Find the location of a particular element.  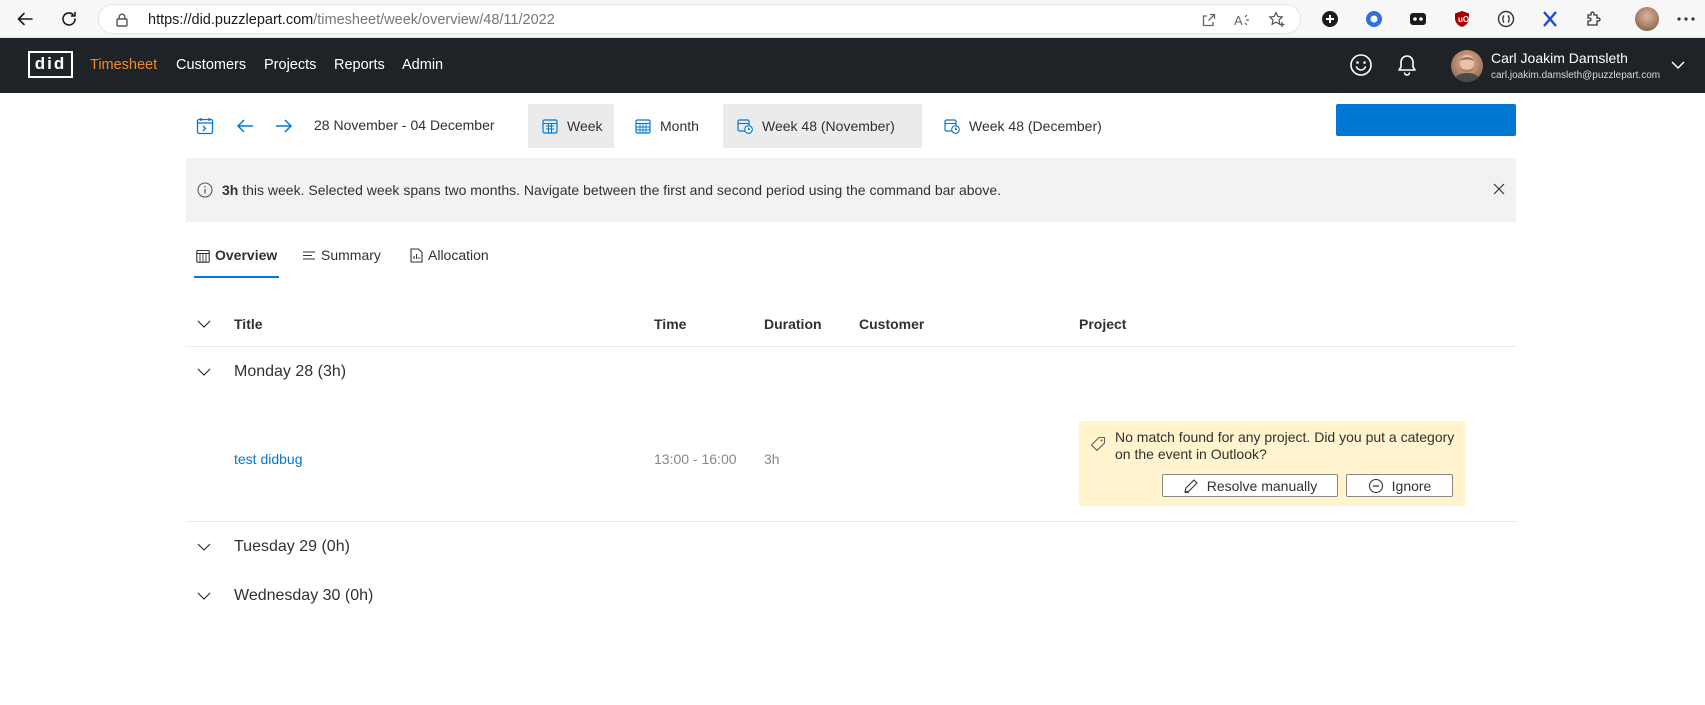

resolve-manually-label: Resolve manually is located at coordinates (1262, 485).